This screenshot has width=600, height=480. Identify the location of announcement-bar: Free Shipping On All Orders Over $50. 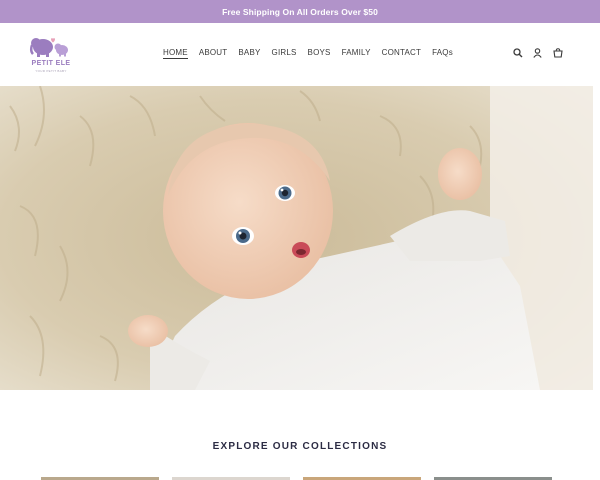
(300, 11).